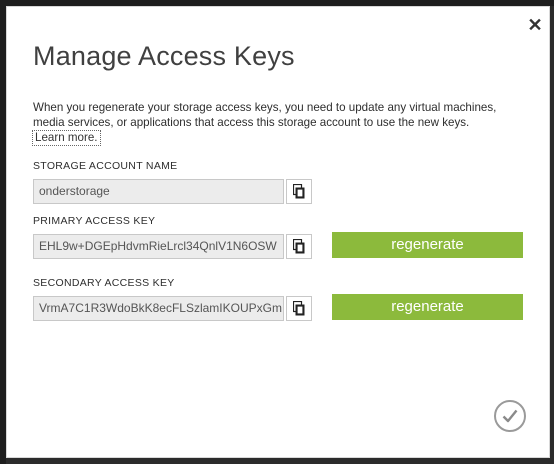 This screenshot has height=464, width=554. I want to click on regenerate-secondary-button: regenerate, so click(427, 307).